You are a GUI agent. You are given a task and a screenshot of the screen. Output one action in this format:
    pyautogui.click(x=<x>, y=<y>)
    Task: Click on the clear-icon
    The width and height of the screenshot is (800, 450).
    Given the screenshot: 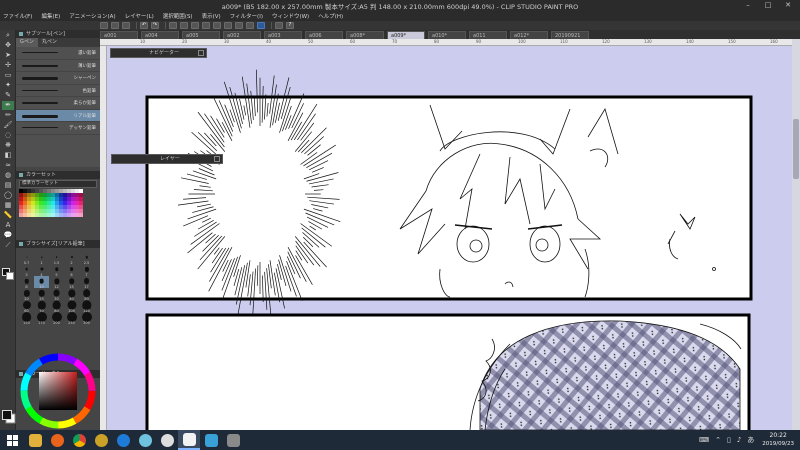 What is the action you would take?
    pyautogui.click(x=173, y=25)
    